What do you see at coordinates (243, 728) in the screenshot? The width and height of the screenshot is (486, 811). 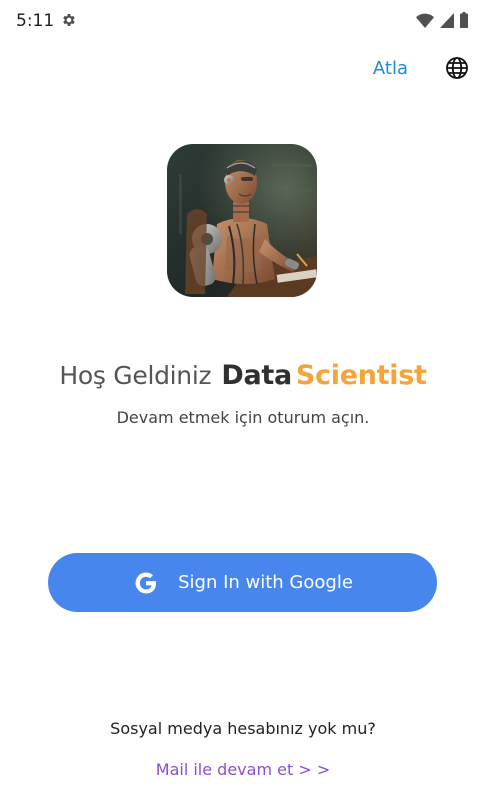 I see `no-social-account-text: Sosyal medya hesabınız yok mu?` at bounding box center [243, 728].